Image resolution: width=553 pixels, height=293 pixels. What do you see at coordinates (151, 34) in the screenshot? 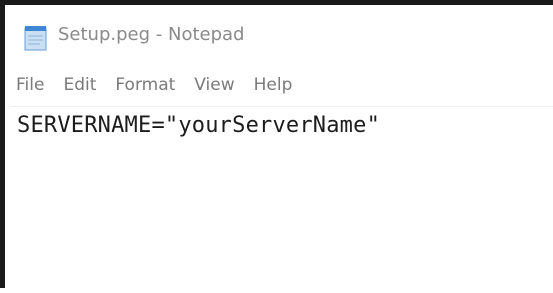
I see `window-title: Setup.peg - Notepad` at bounding box center [151, 34].